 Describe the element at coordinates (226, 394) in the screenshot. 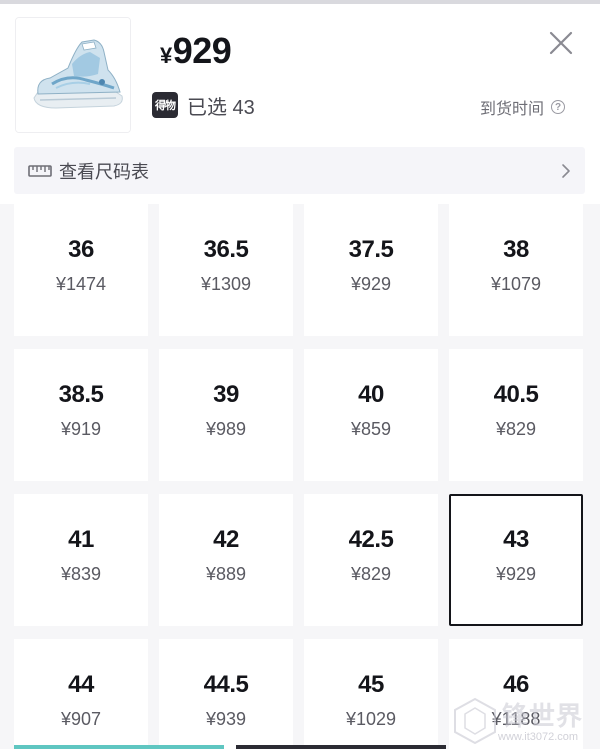

I see `size-value: 39` at that location.